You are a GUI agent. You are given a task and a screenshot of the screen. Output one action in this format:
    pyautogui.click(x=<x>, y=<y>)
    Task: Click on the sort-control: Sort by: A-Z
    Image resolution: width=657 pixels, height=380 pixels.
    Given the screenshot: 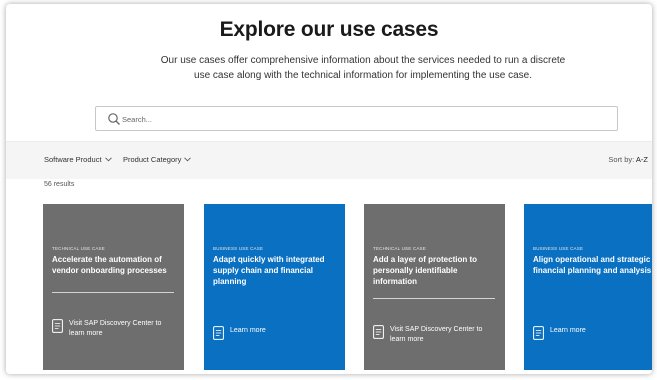 What is the action you would take?
    pyautogui.click(x=628, y=159)
    